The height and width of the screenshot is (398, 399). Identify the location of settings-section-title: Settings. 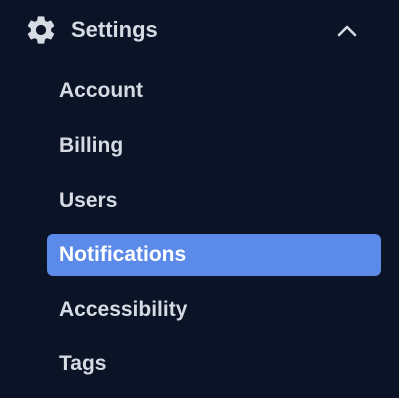
(114, 29).